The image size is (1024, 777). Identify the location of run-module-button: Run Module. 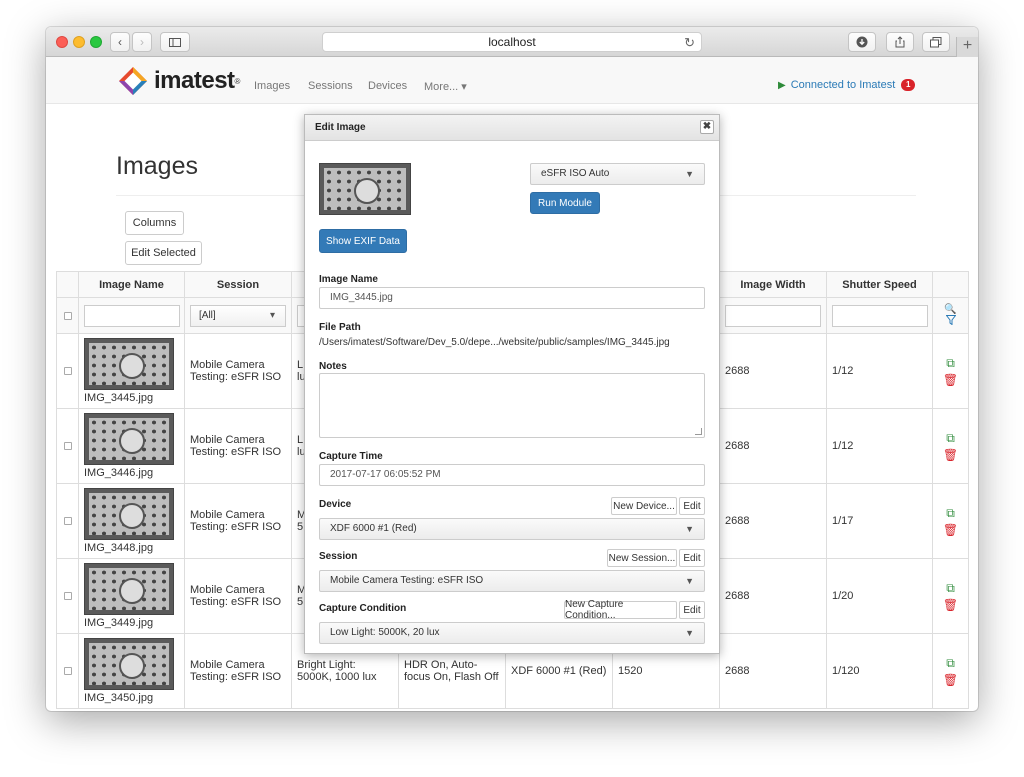
(565, 203).